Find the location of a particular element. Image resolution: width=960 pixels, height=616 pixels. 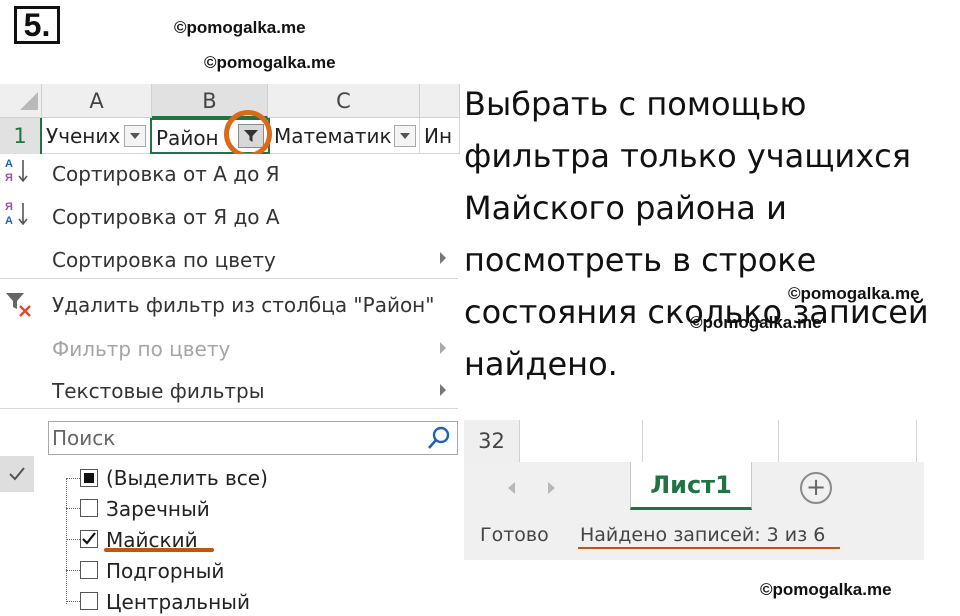

grid-row is located at coordinates (694, 441).